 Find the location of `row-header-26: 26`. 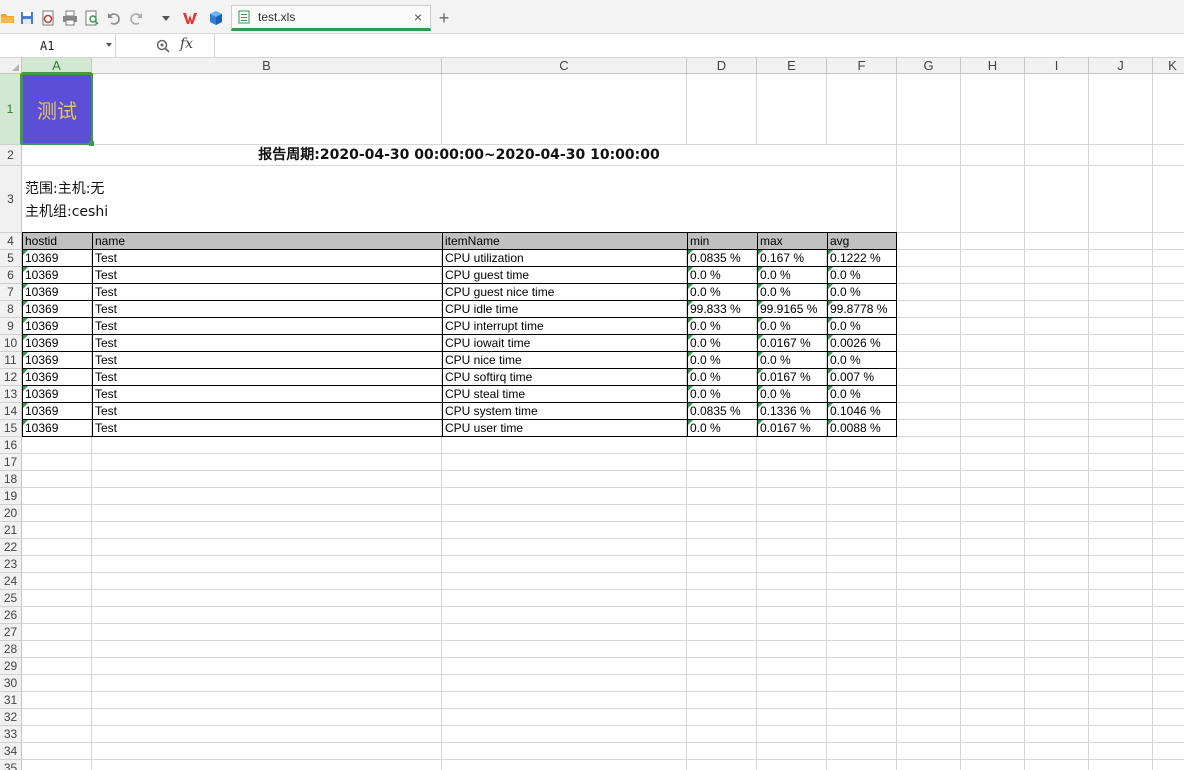

row-header-26: 26 is located at coordinates (11, 615).